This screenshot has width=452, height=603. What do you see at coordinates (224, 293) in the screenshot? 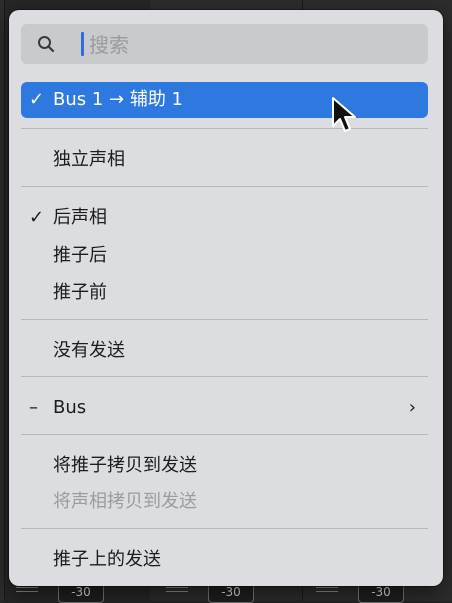
I see `menu-item-pre-fader: 推子前` at bounding box center [224, 293].